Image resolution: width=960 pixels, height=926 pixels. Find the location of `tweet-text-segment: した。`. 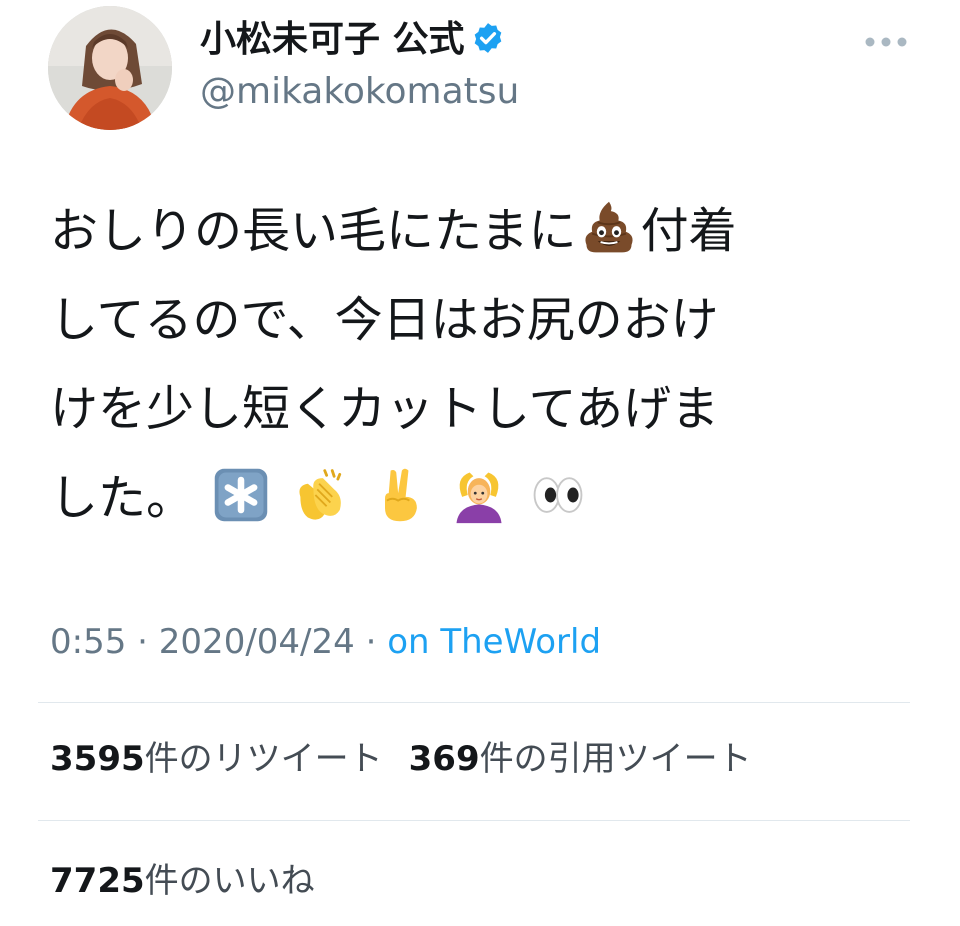

tweet-text-segment: した。 is located at coordinates (122, 498).